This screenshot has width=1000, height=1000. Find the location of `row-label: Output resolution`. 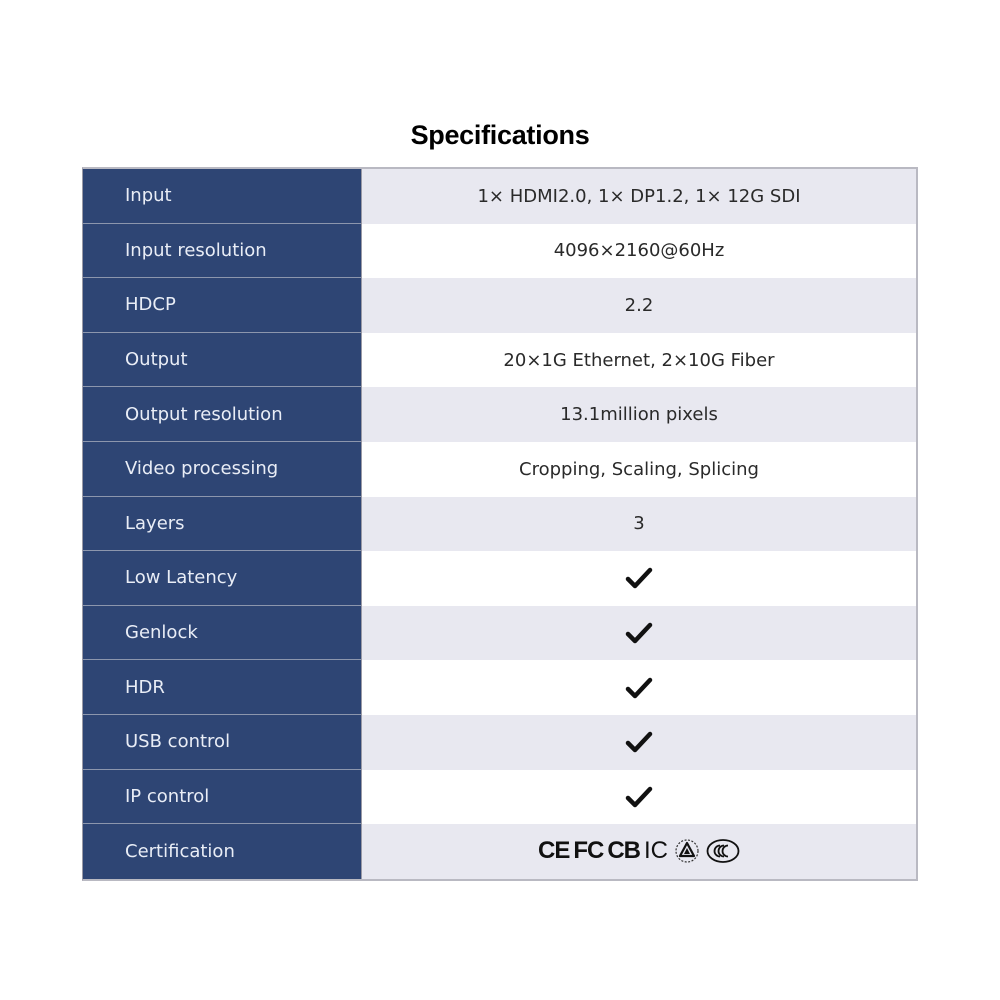

row-label: Output resolution is located at coordinates (222, 414).